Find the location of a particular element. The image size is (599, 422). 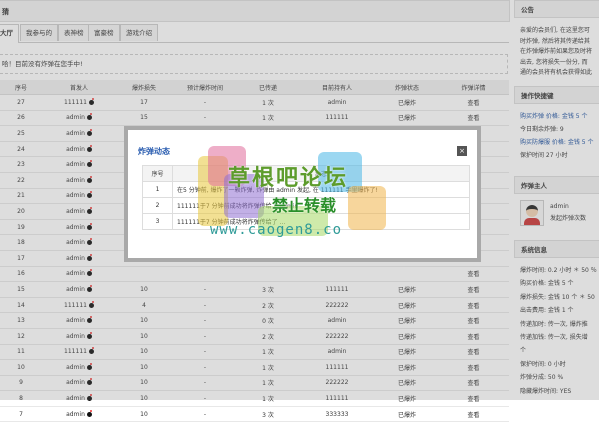

row-starter: admin is located at coordinates (79, 414).